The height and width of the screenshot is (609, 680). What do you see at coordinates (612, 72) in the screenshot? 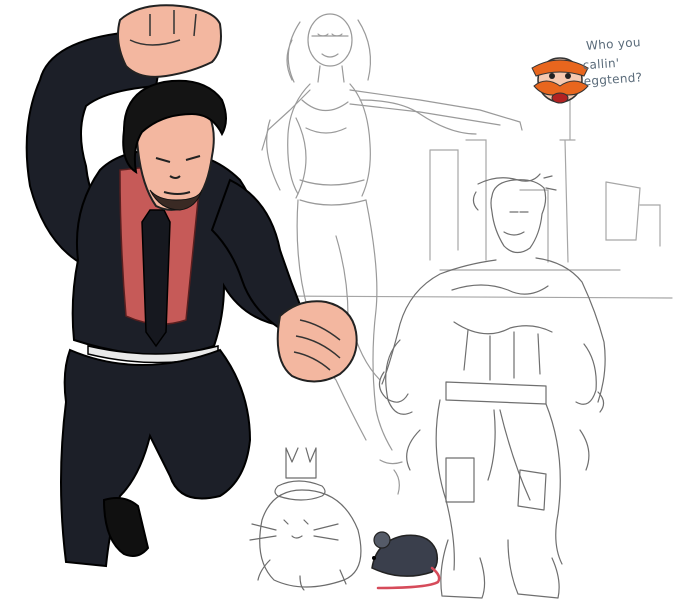
I see `caption-line-2: callin' eggtend?` at bounding box center [612, 72].